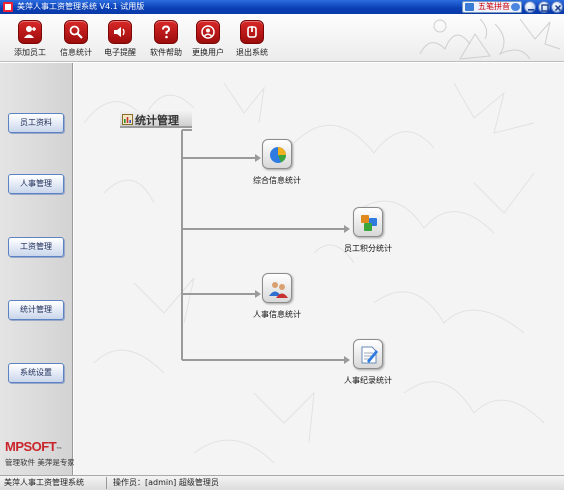 The image size is (564, 490). I want to click on add-user-icon, so click(30, 32).